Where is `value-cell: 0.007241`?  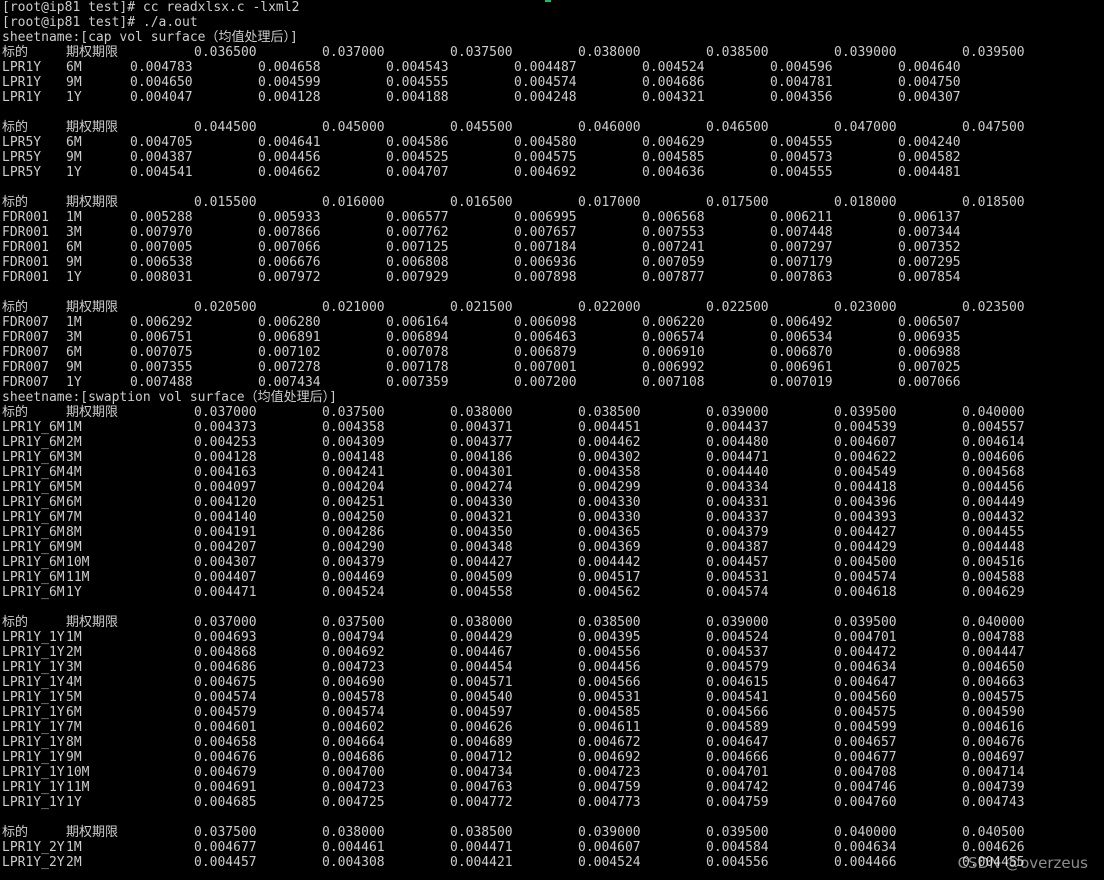
value-cell: 0.007241 is located at coordinates (673, 247).